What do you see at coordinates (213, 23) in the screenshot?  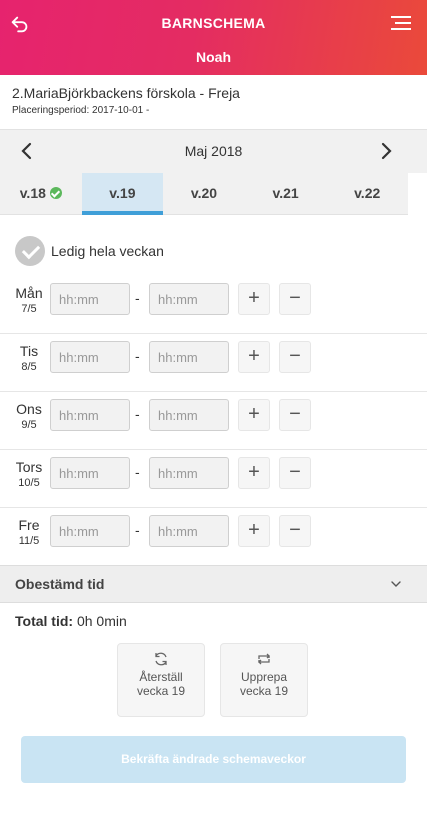 I see `page-title: BARNSCHEMA` at bounding box center [213, 23].